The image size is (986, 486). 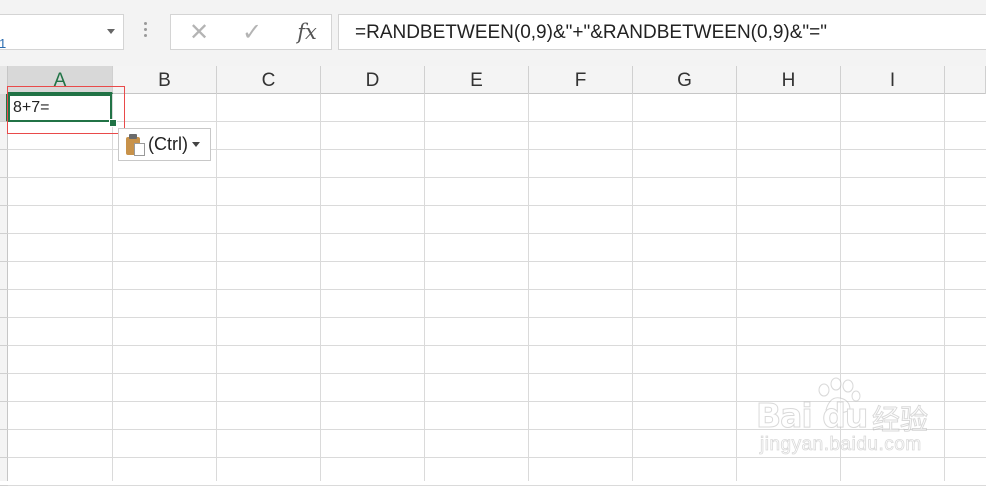 I want to click on name-box: 1, so click(x=62, y=32).